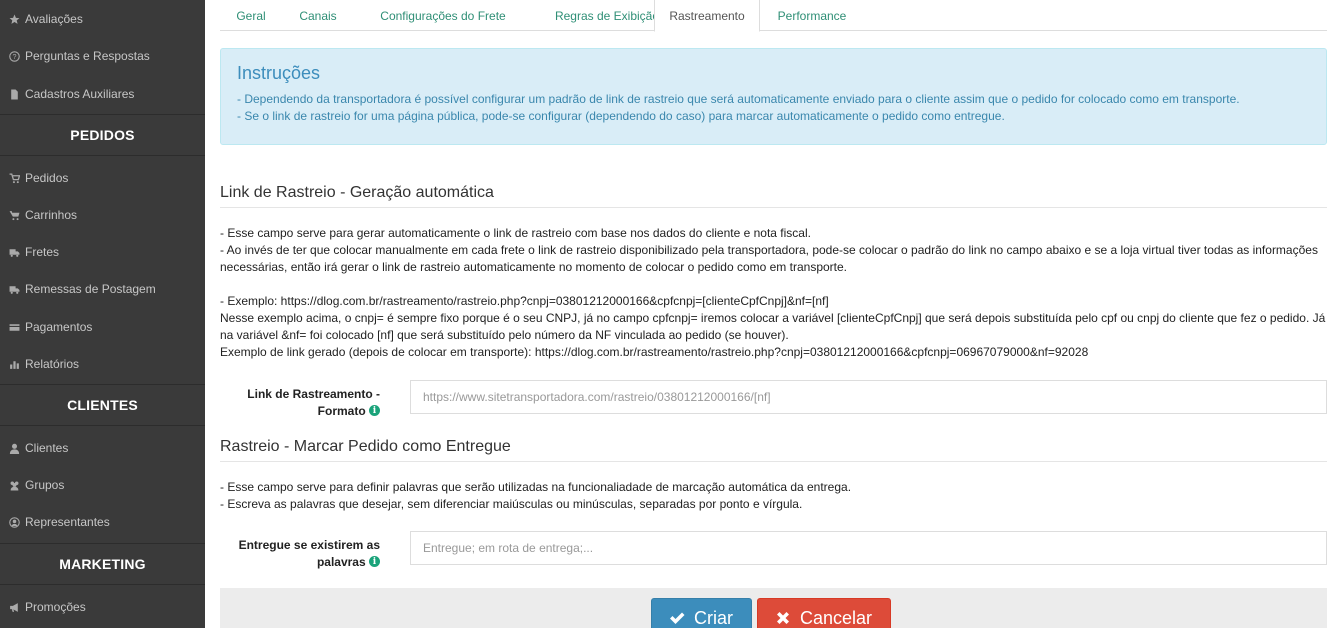 The height and width of the screenshot is (628, 1330). What do you see at coordinates (102, 564) in the screenshot?
I see `section-header-marketing: MARKETING` at bounding box center [102, 564].